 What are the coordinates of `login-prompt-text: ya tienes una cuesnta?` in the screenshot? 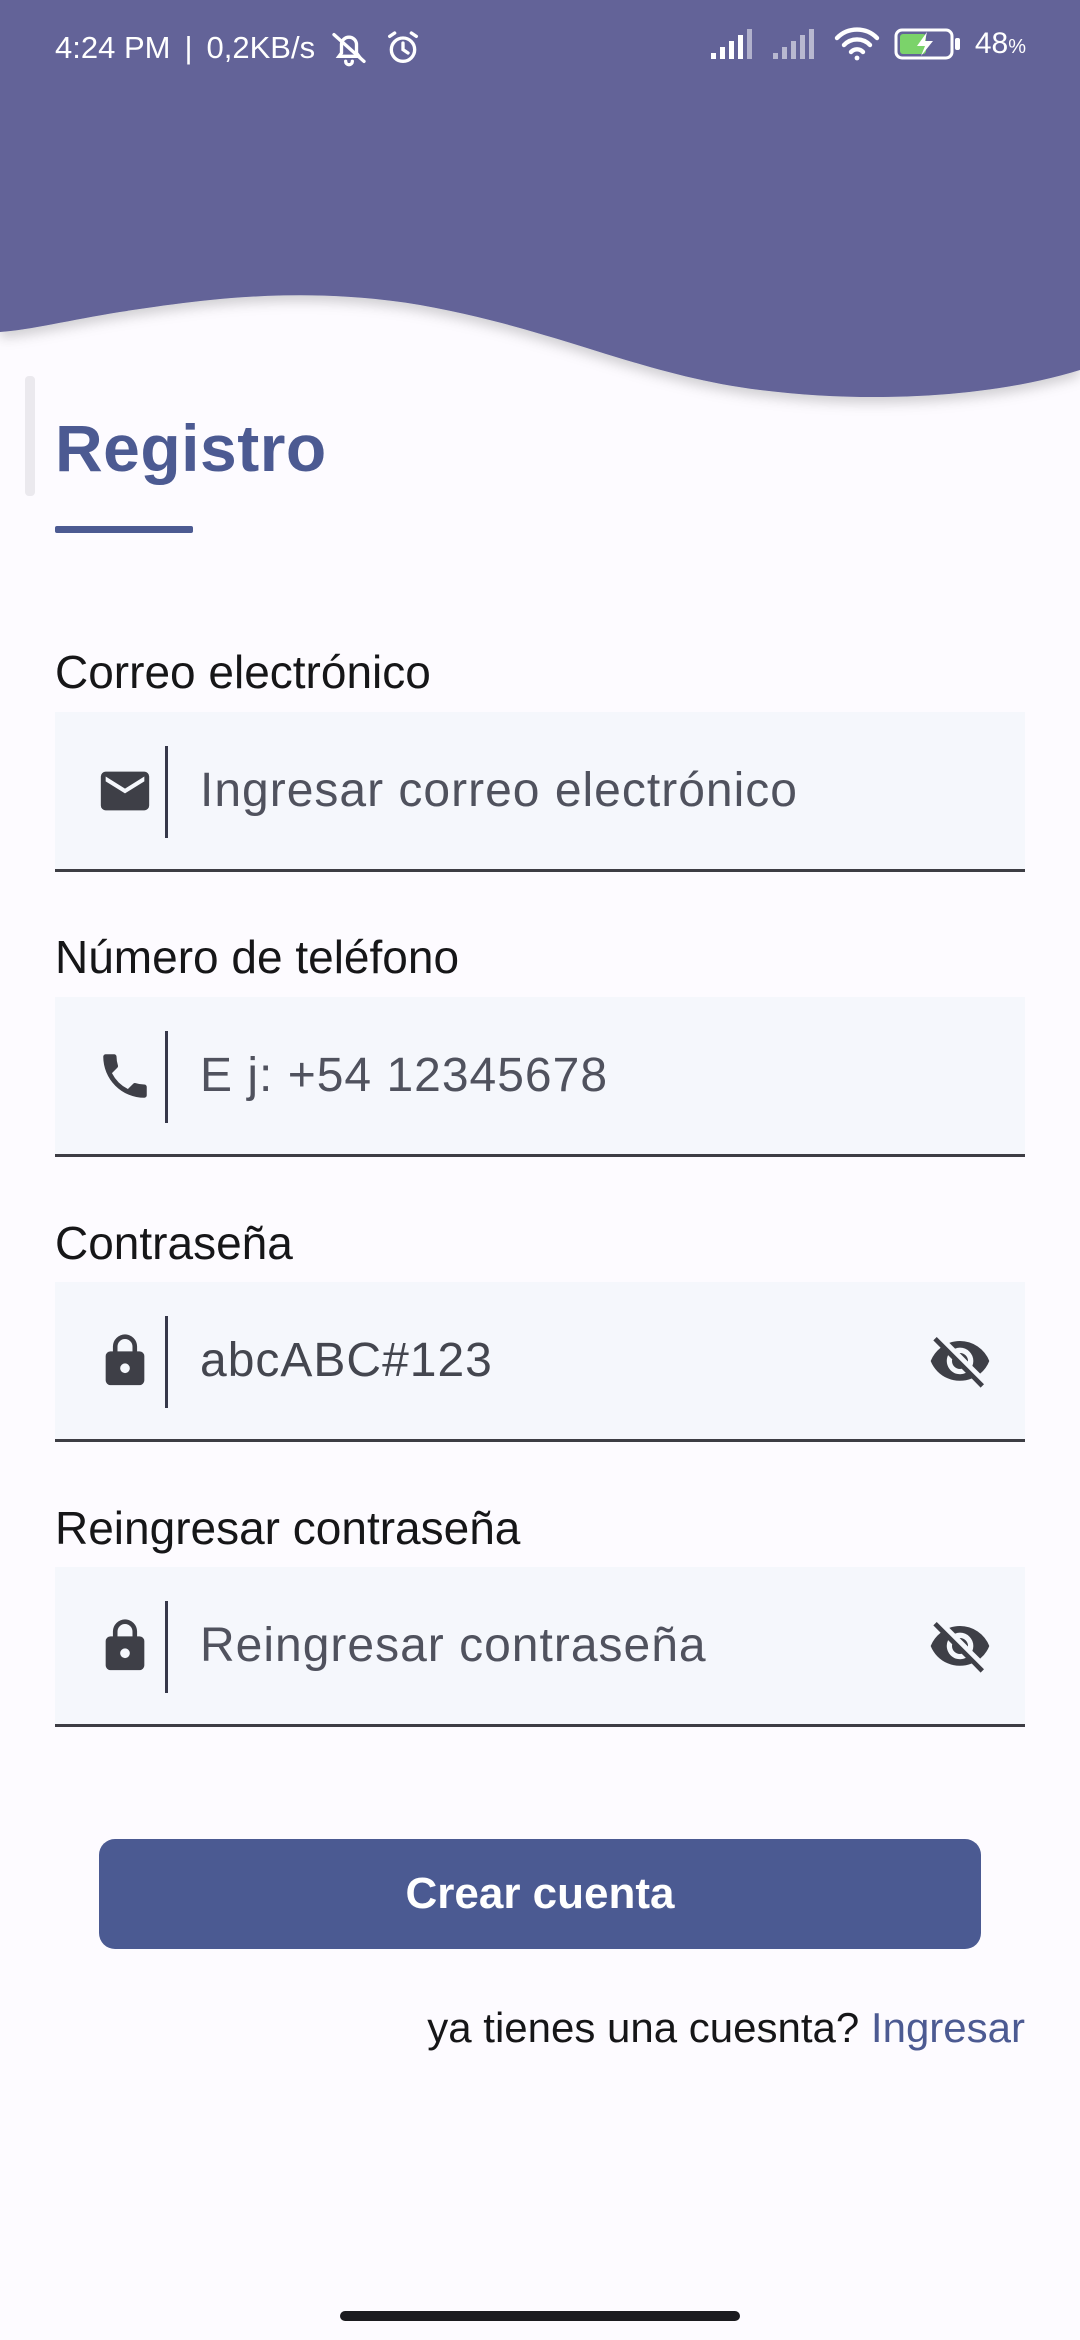 It's located at (643, 2027).